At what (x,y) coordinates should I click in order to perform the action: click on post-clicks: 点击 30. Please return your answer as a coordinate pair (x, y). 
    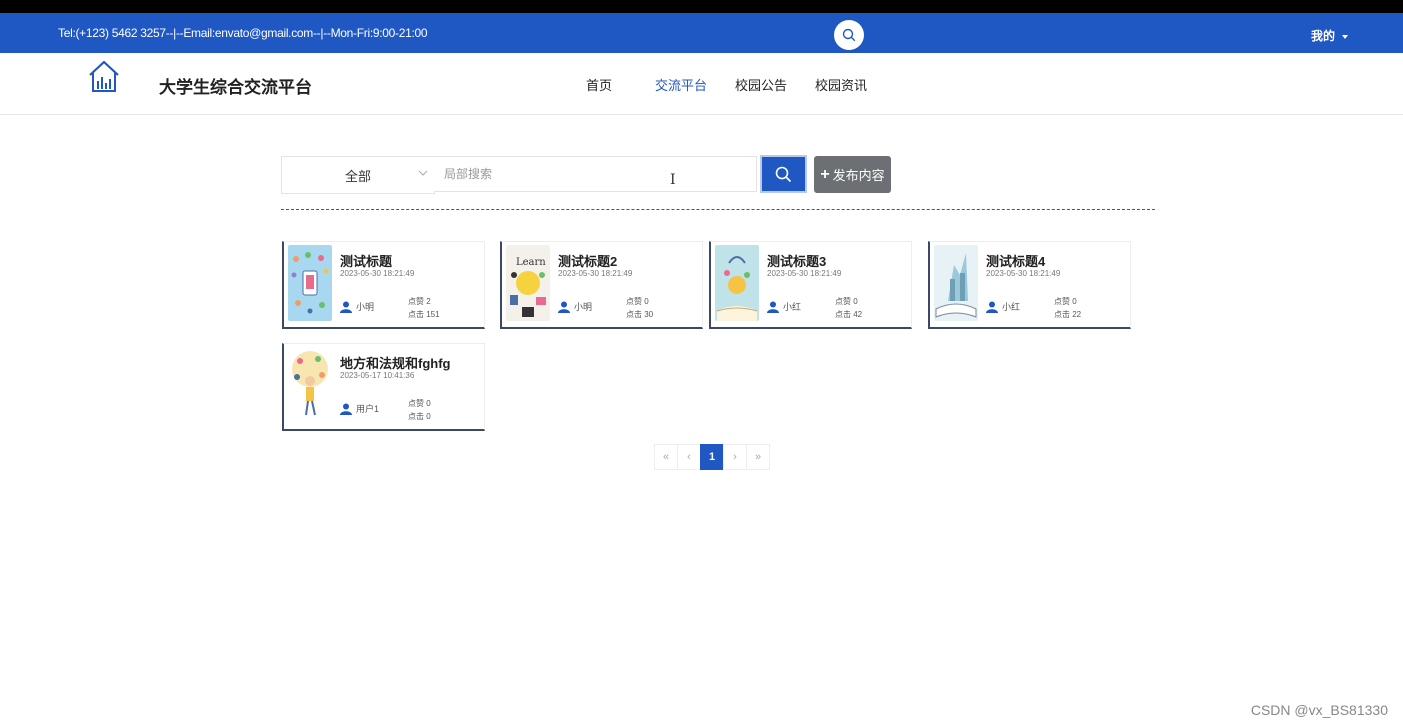
    Looking at the image, I should click on (640, 314).